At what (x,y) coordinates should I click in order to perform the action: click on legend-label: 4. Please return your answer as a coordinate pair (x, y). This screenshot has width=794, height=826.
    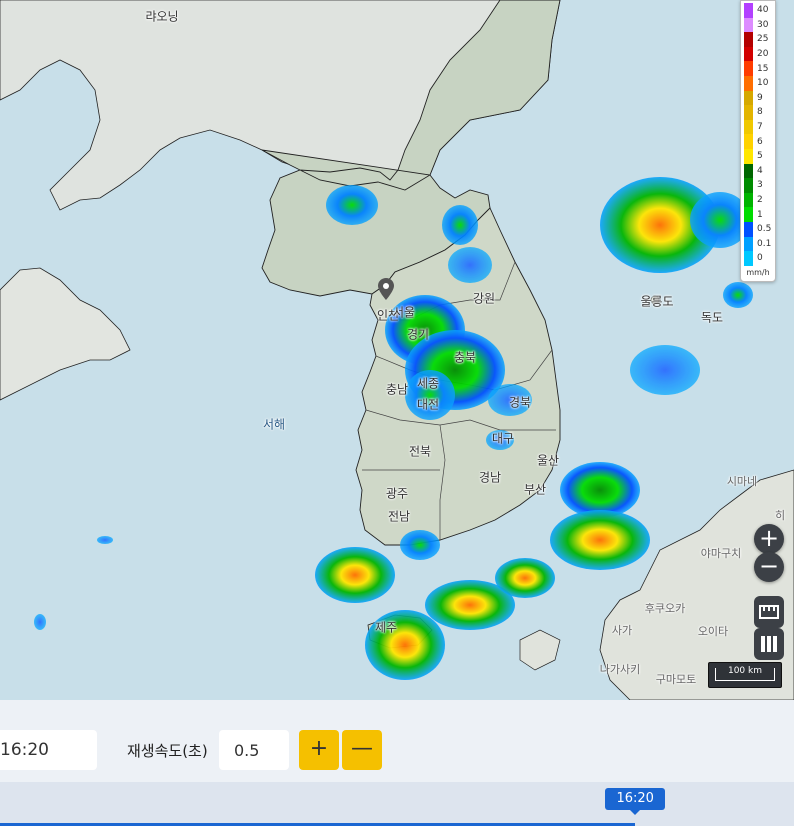
    Looking at the image, I should click on (760, 170).